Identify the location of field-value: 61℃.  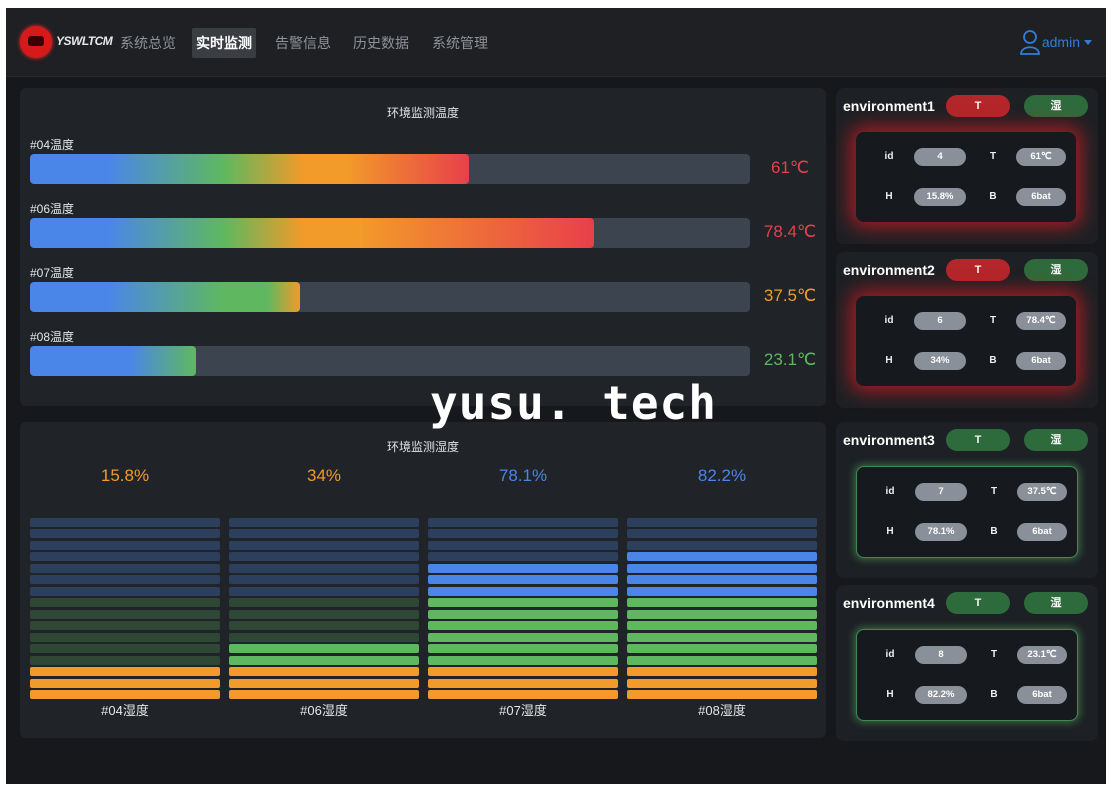
(1041, 157).